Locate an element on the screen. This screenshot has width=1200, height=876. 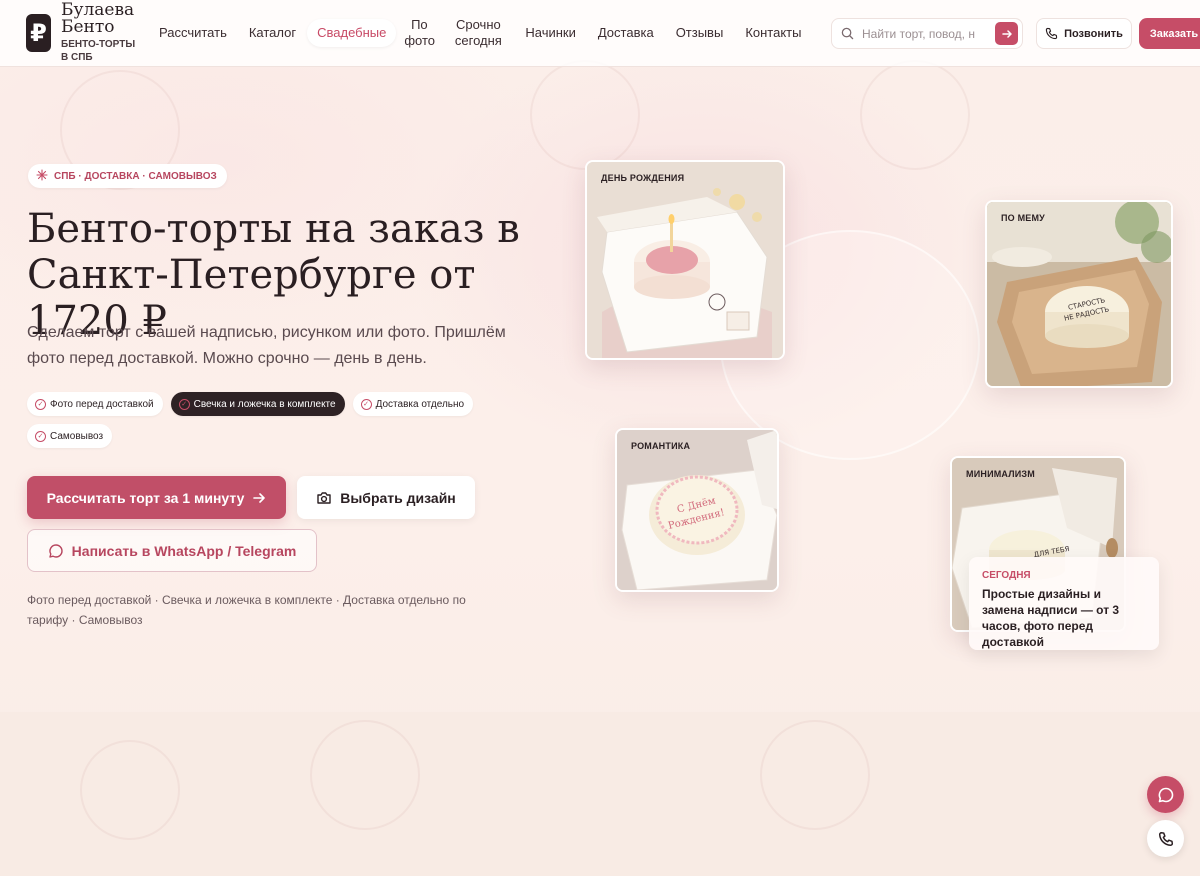
search-input is located at coordinates (926, 33).